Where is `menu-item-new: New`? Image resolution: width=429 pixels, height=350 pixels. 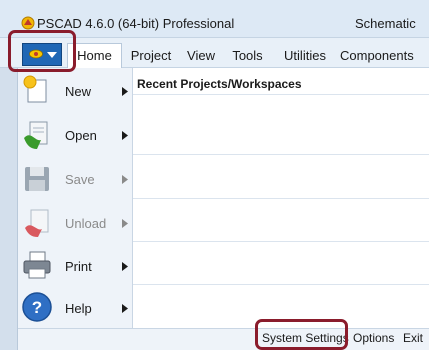
menu-item-new: New is located at coordinates (75, 91).